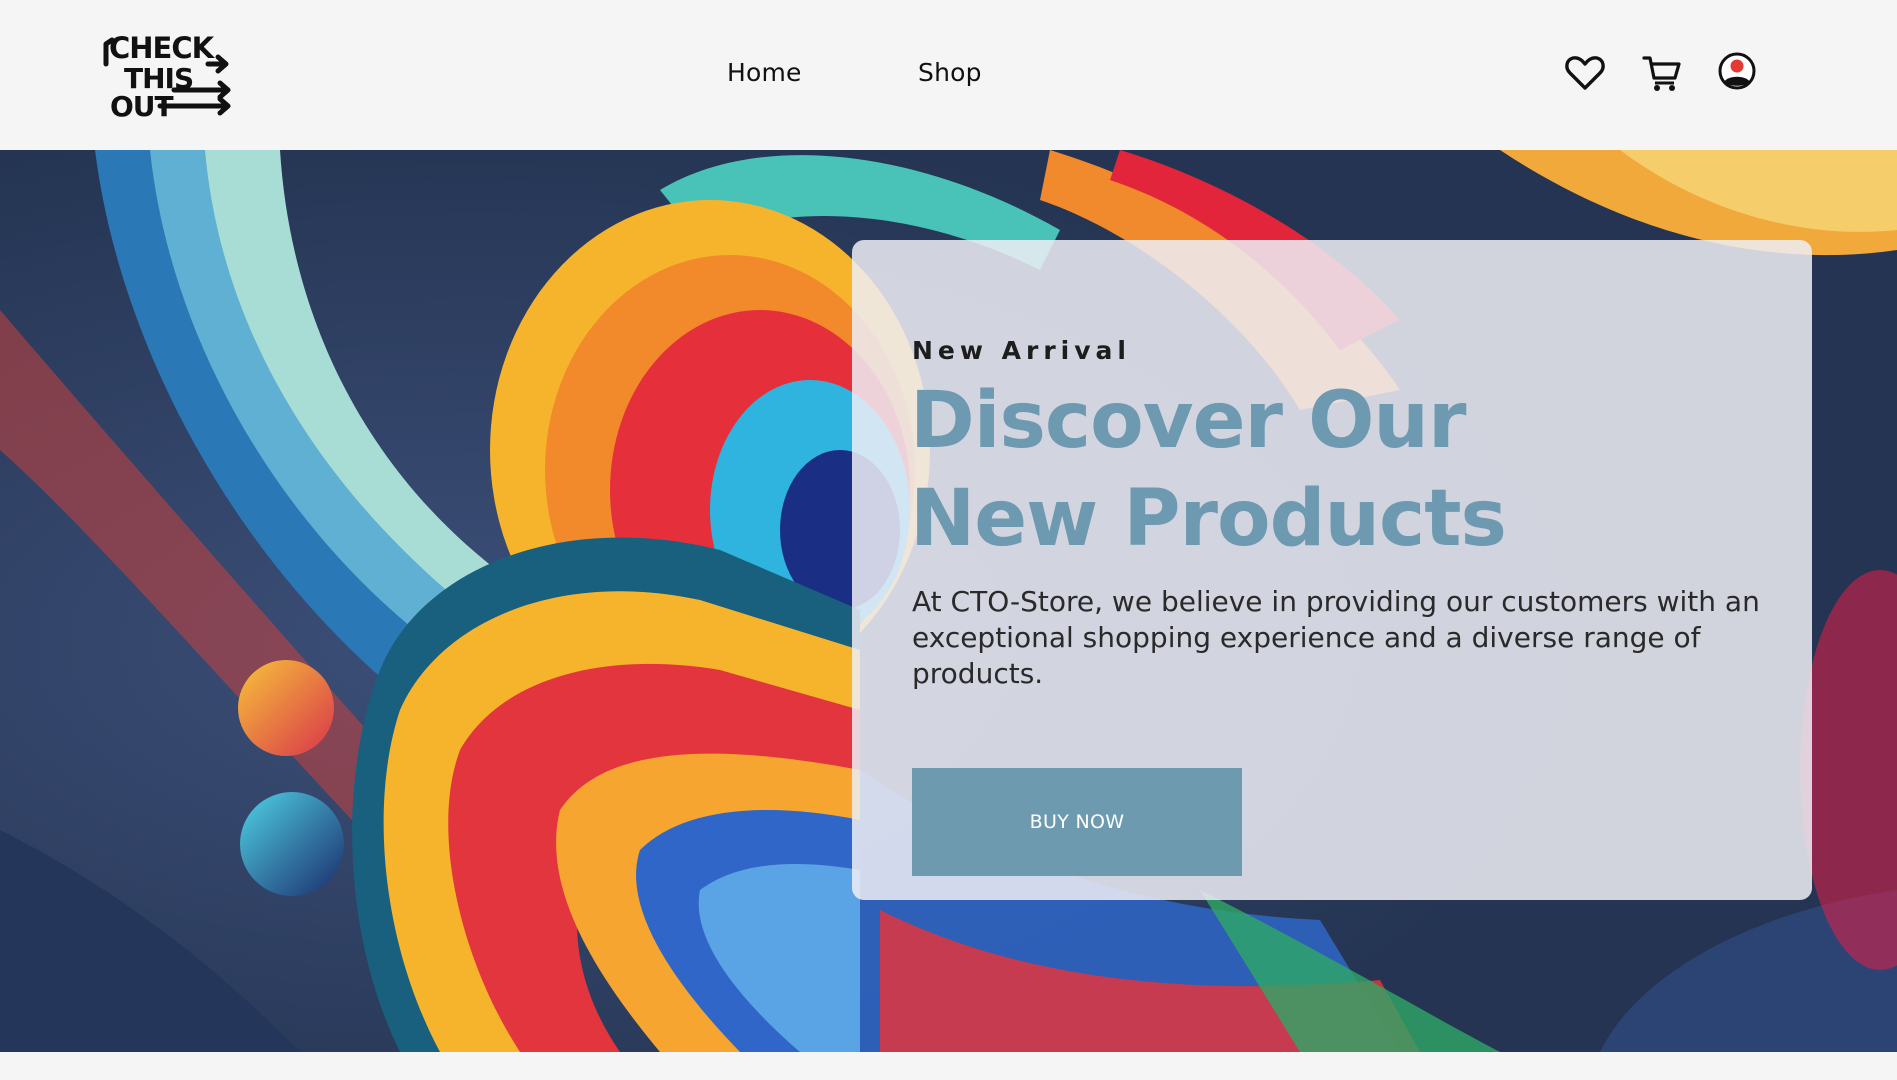  What do you see at coordinates (948, 71) in the screenshot?
I see `header-icons` at bounding box center [948, 71].